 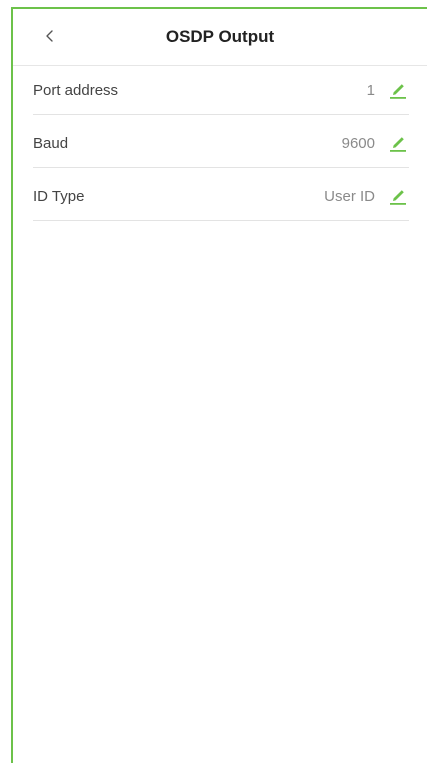 What do you see at coordinates (221, 196) in the screenshot?
I see `setting-row-id-type: ID Type User ID` at bounding box center [221, 196].